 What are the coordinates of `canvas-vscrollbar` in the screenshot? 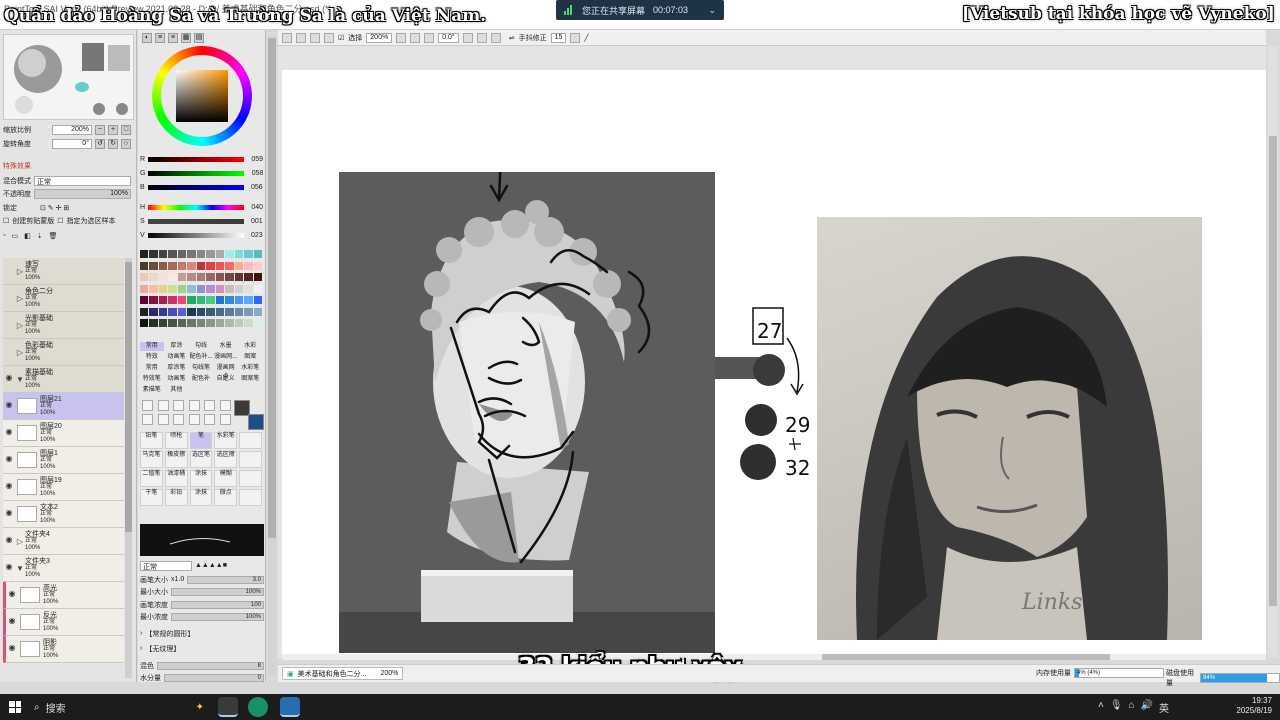 It's located at (1273, 352).